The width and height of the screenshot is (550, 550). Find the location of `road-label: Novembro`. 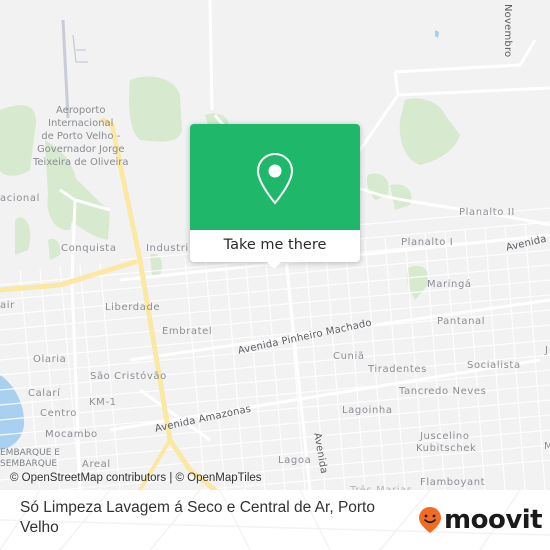

road-label: Novembro is located at coordinates (507, 31).